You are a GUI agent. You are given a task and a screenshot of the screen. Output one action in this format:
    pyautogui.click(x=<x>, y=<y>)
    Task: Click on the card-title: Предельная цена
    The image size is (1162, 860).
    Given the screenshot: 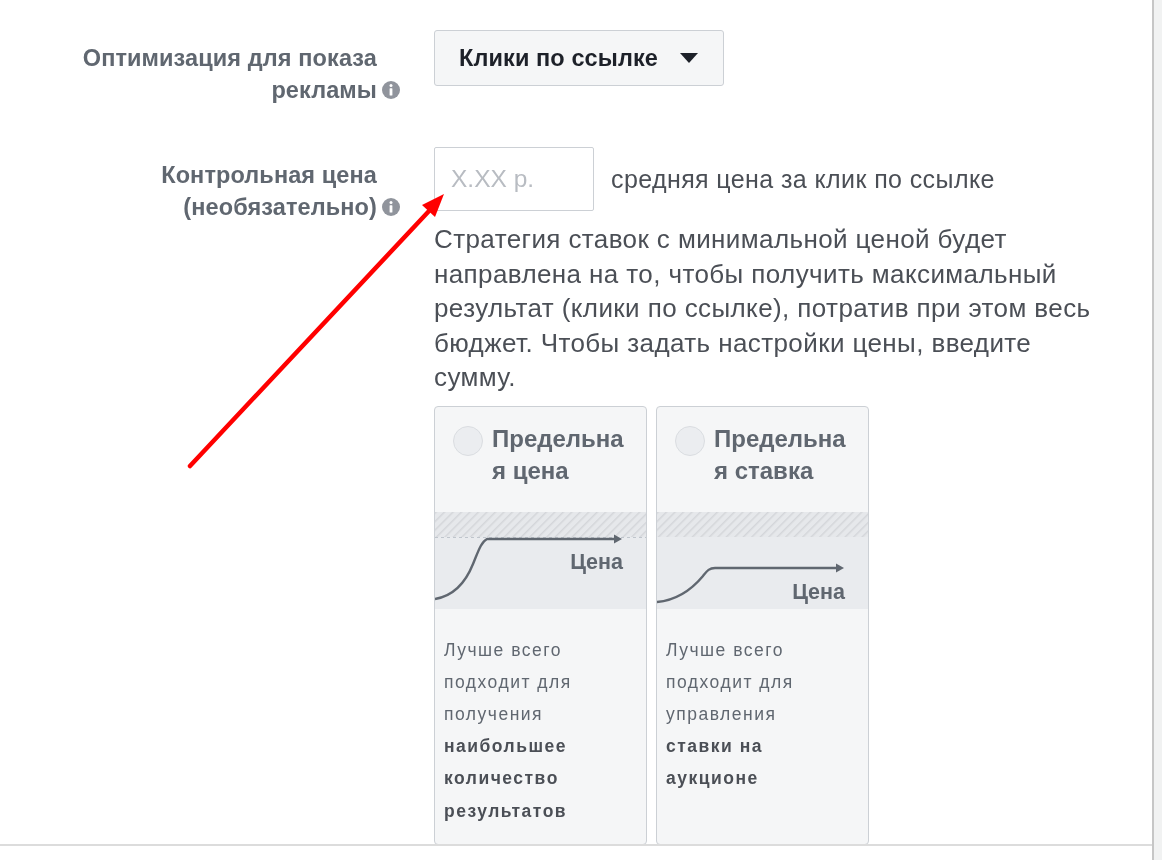 What is the action you would take?
    pyautogui.click(x=558, y=454)
    